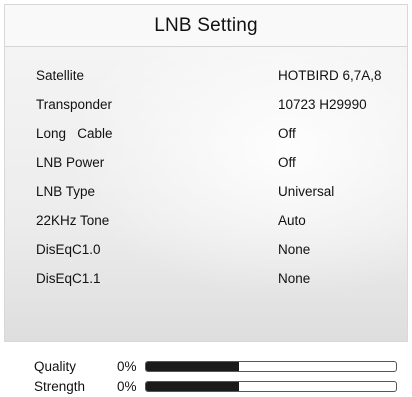  I want to click on setting-label: Long Cable, so click(74, 133).